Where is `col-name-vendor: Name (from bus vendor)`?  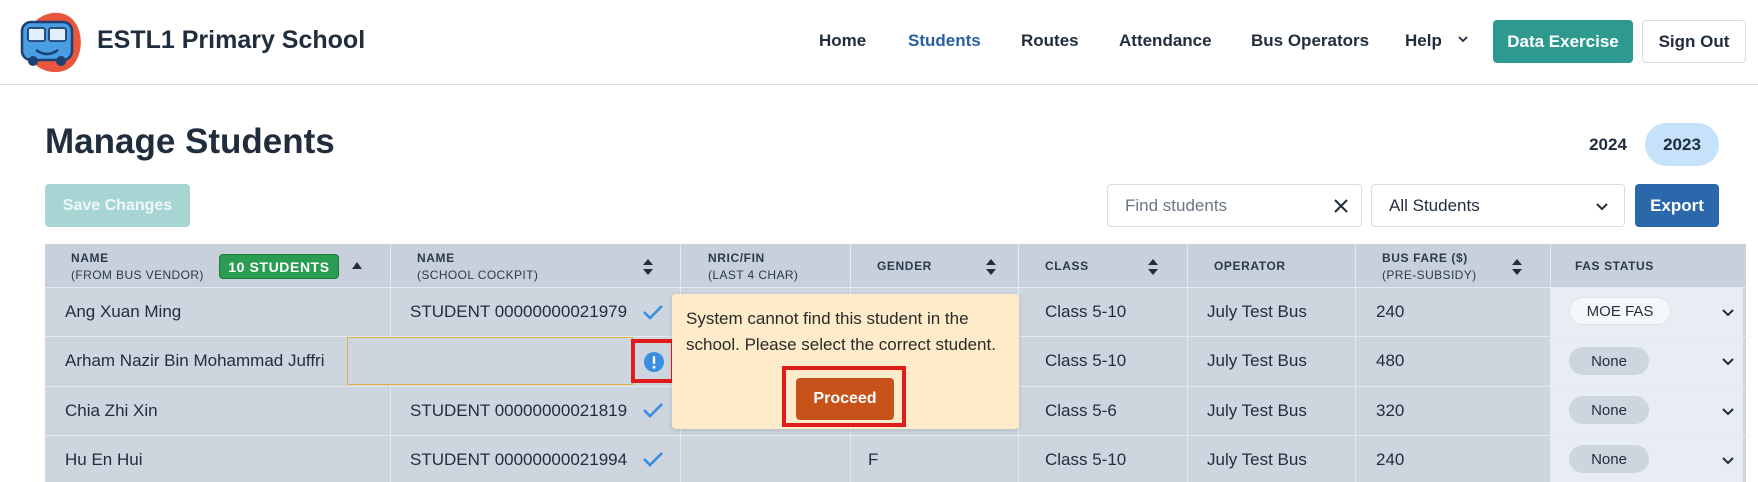 col-name-vendor: Name (from bus vendor) is located at coordinates (137, 265).